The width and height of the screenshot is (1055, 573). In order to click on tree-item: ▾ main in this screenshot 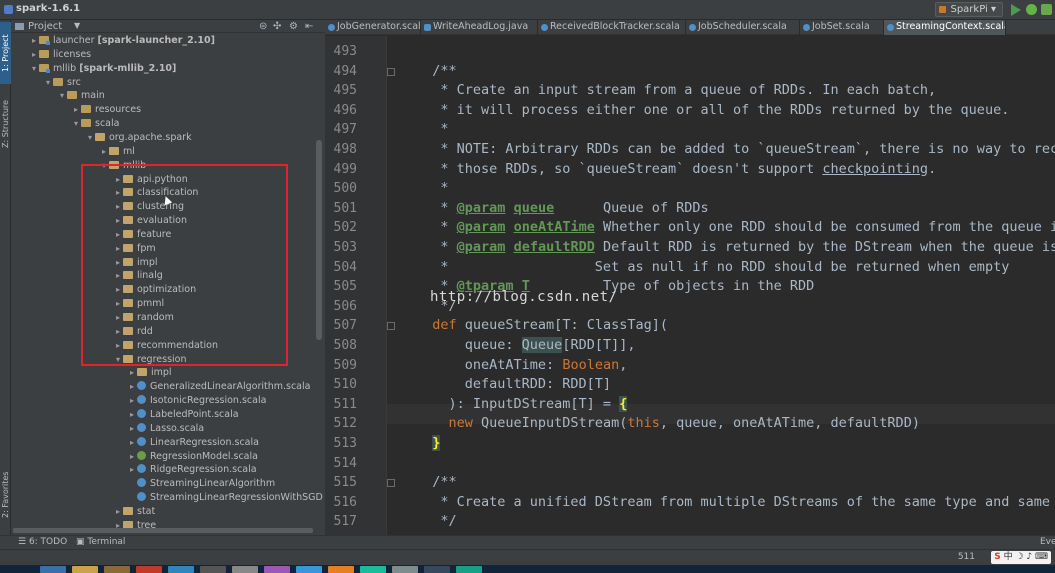, I will do `click(81, 96)`.